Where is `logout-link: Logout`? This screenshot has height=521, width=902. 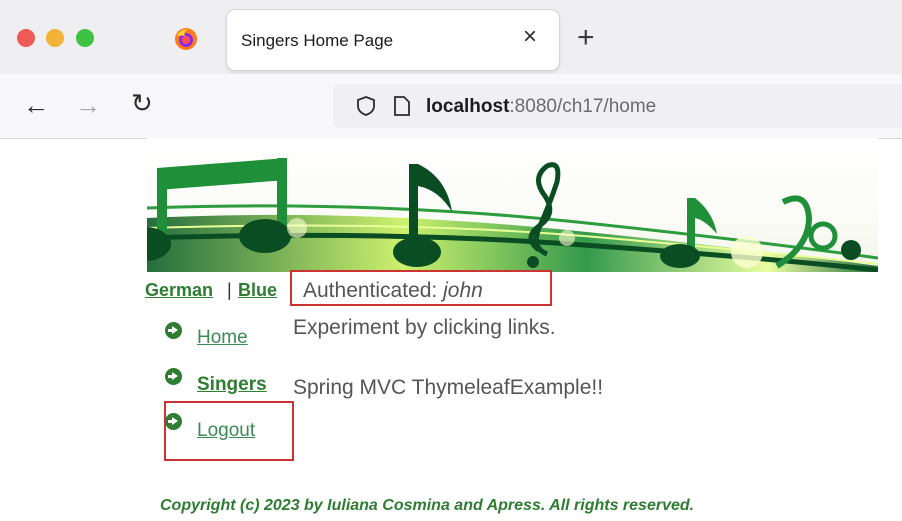
logout-link: Logout is located at coordinates (226, 430).